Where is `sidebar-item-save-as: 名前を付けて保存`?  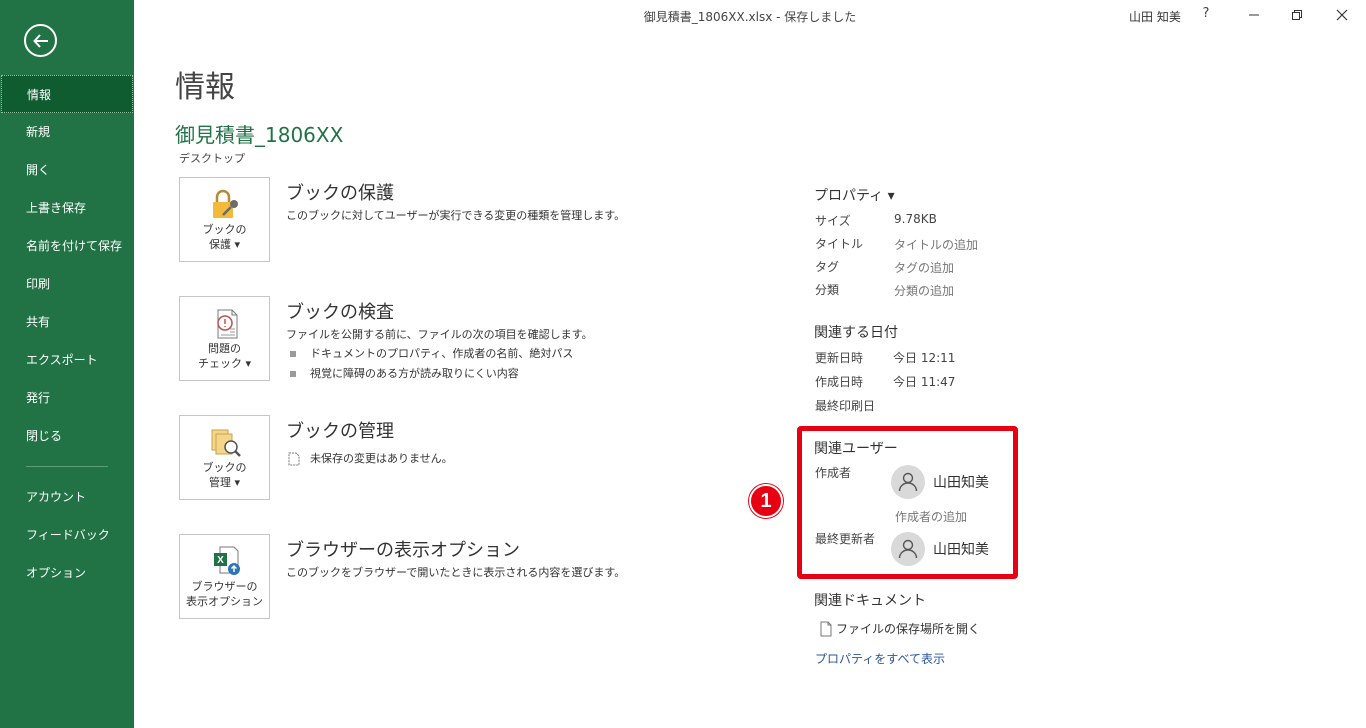
sidebar-item-save-as: 名前を付けて保存 is located at coordinates (67, 246).